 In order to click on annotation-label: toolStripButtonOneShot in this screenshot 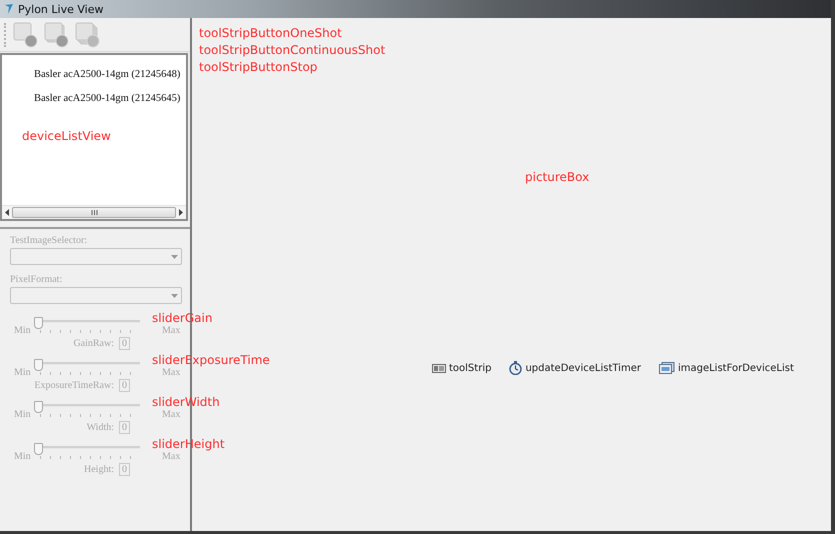, I will do `click(271, 33)`.